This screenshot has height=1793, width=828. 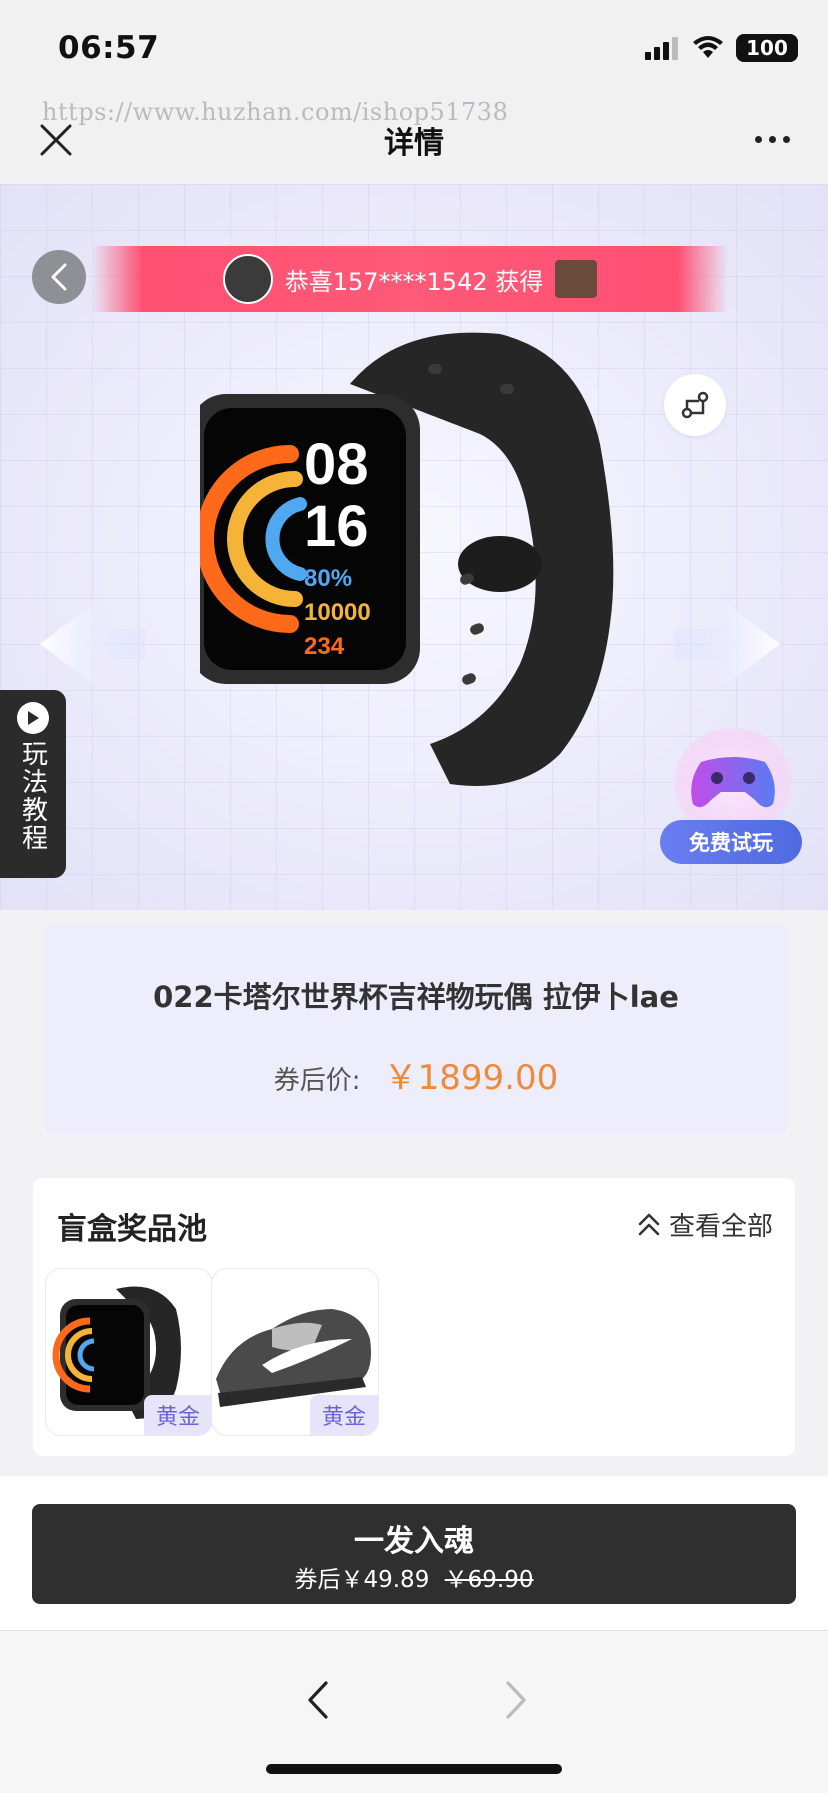 What do you see at coordinates (471, 1078) in the screenshot?
I see `product-price: ￥1899.00` at bounding box center [471, 1078].